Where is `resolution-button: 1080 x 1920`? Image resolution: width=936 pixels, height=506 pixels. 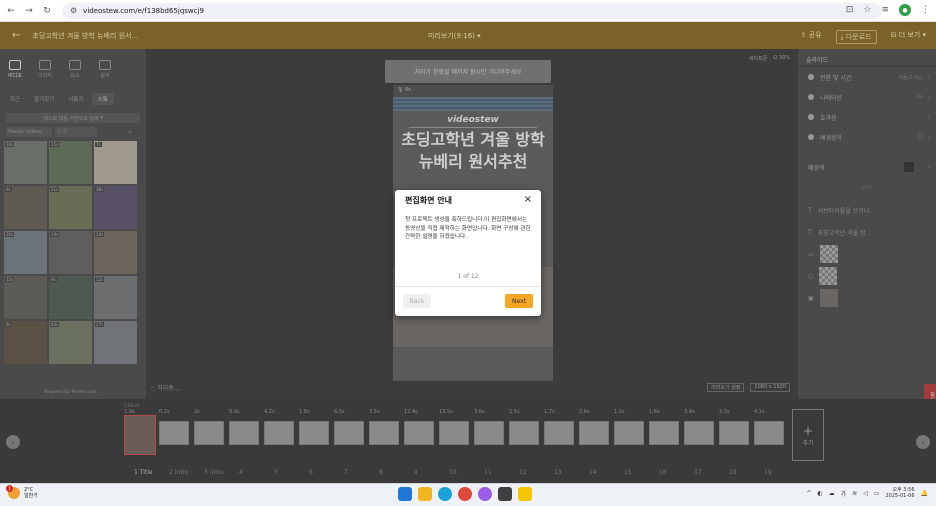 resolution-button: 1080 x 1920 is located at coordinates (770, 387).